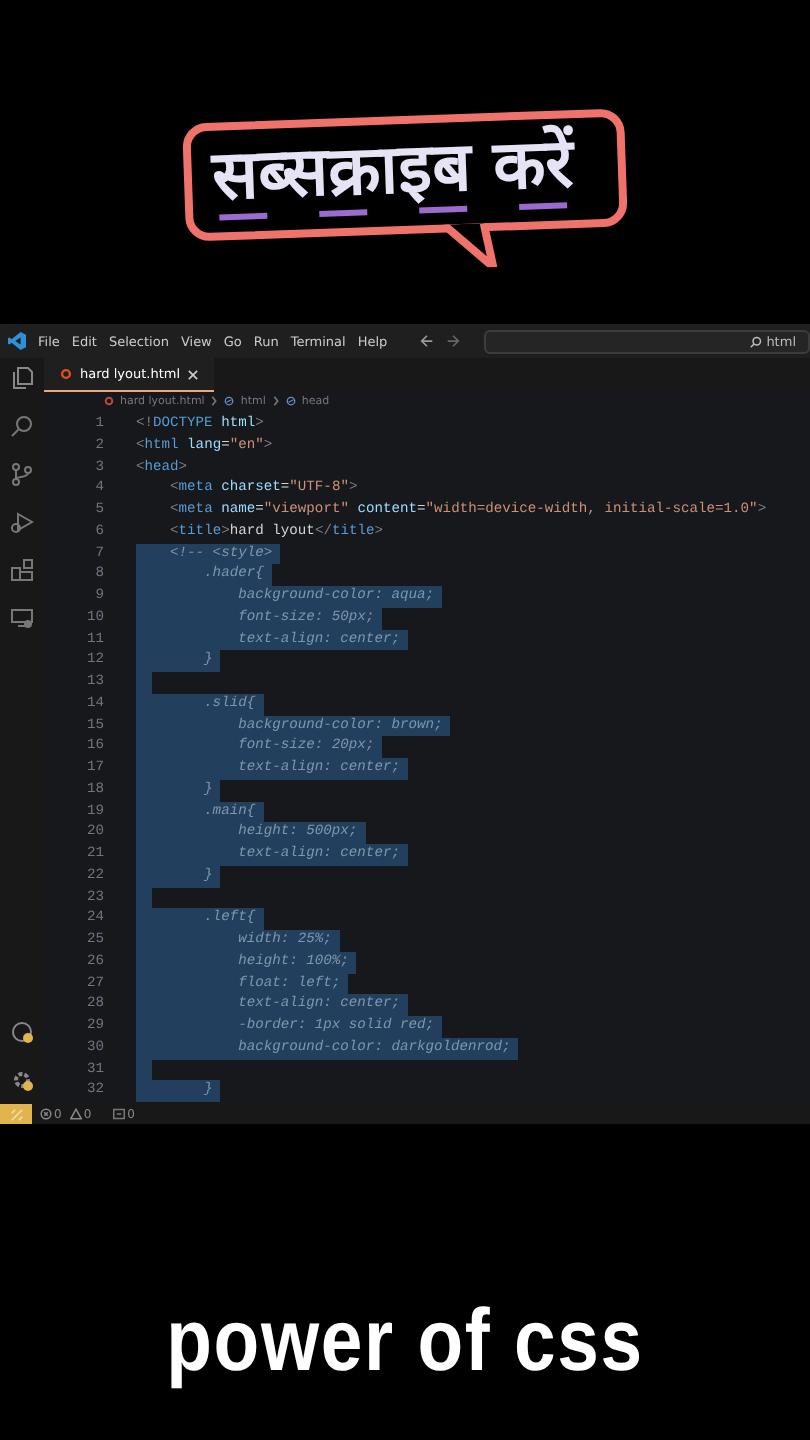 The image size is (810, 1440). Describe the element at coordinates (22, 1032) in the screenshot. I see `account-icon` at that location.